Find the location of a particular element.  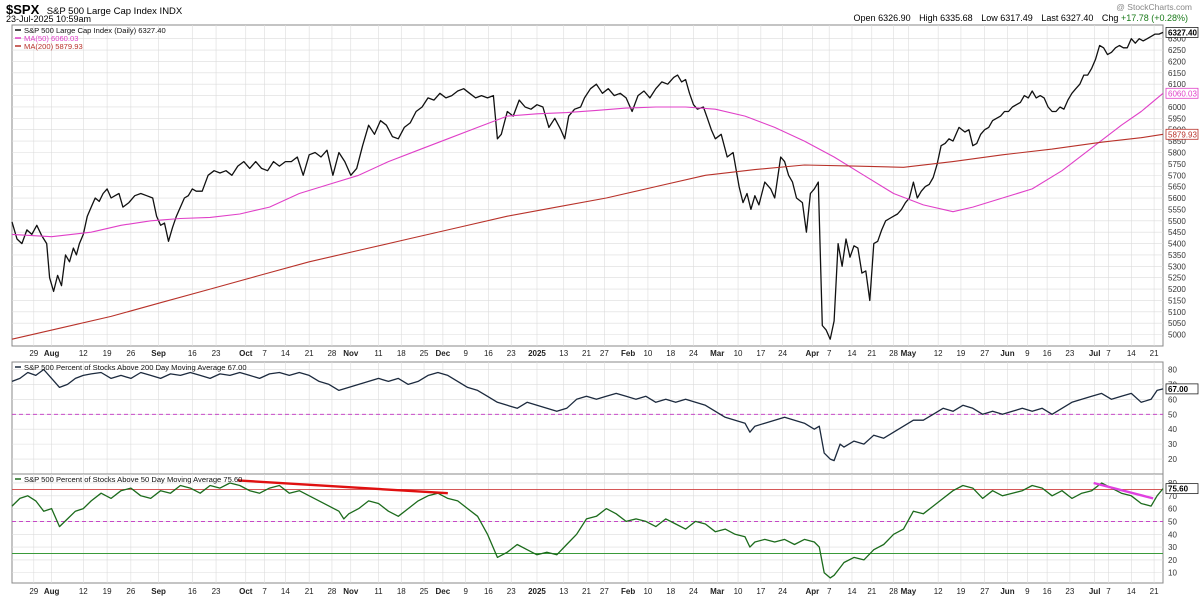

pct200-y-tick-label: 30 is located at coordinates (1172, 444).